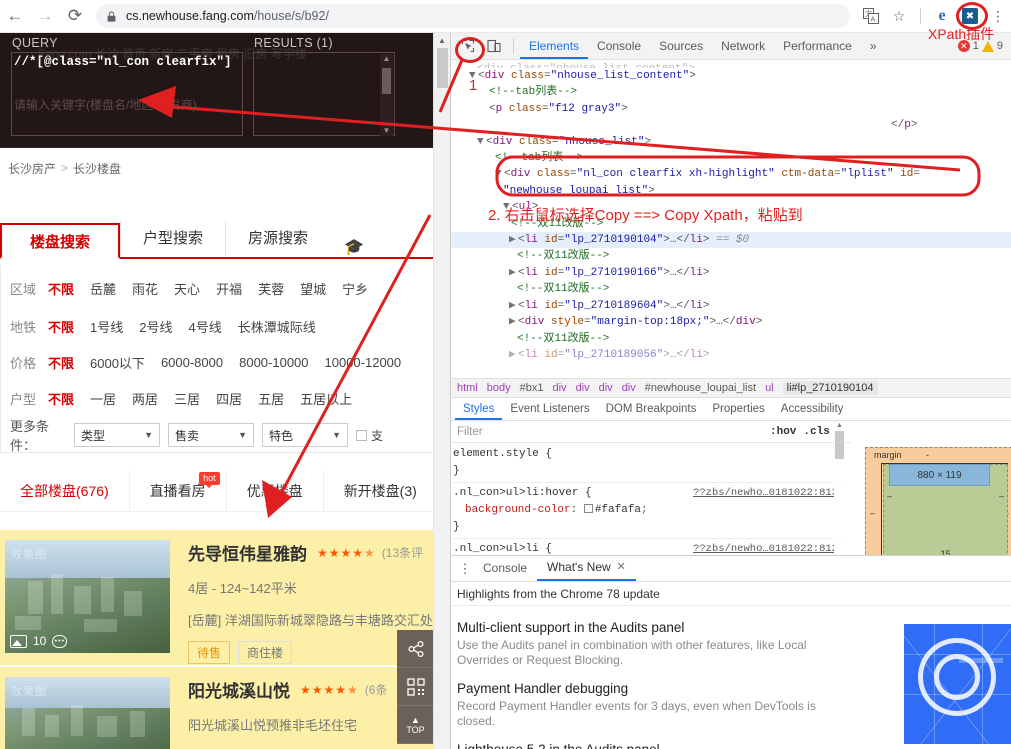 The height and width of the screenshot is (749, 1011). I want to click on filter-option-region-2: 雨花, so click(145, 288).